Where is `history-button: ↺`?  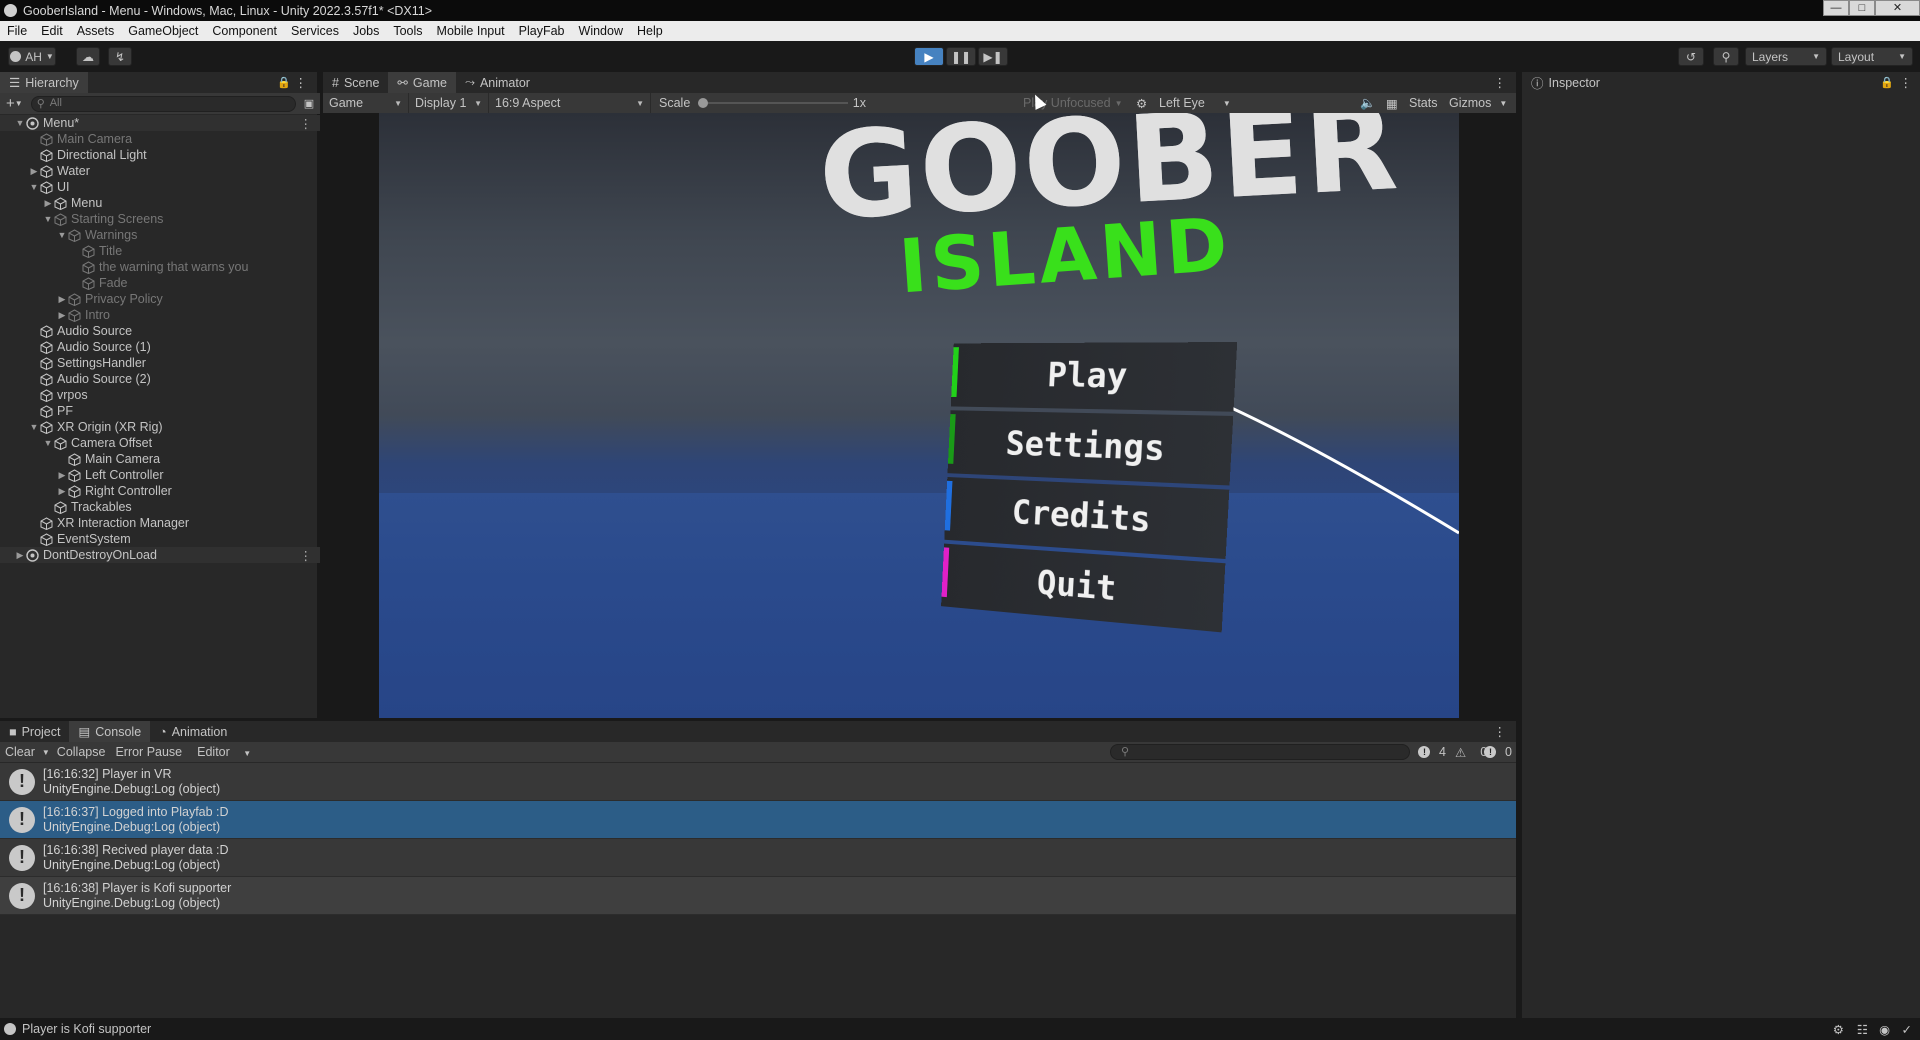
history-button: ↺ is located at coordinates (1691, 56).